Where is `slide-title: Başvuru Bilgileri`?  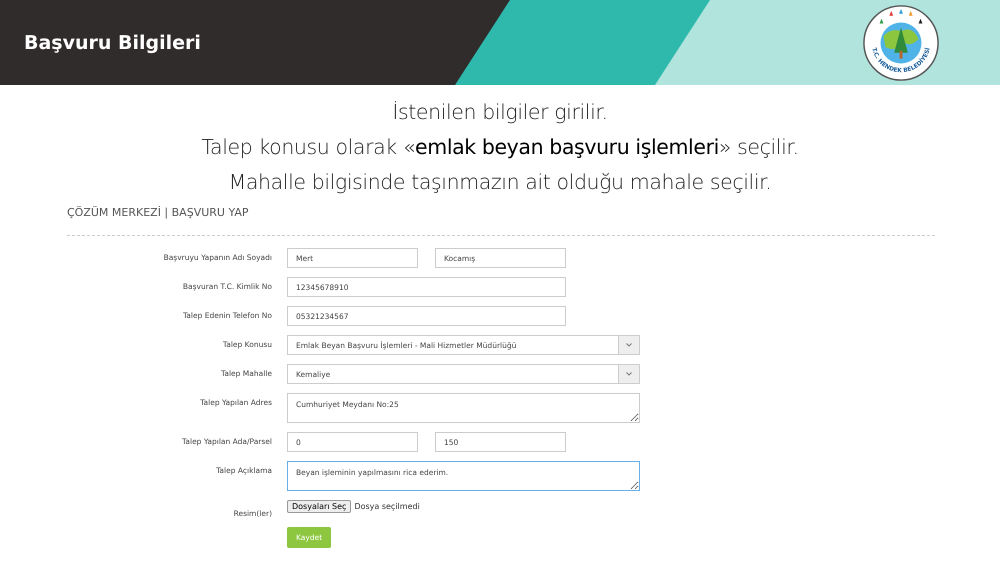
slide-title: Başvuru Bilgileri is located at coordinates (112, 43).